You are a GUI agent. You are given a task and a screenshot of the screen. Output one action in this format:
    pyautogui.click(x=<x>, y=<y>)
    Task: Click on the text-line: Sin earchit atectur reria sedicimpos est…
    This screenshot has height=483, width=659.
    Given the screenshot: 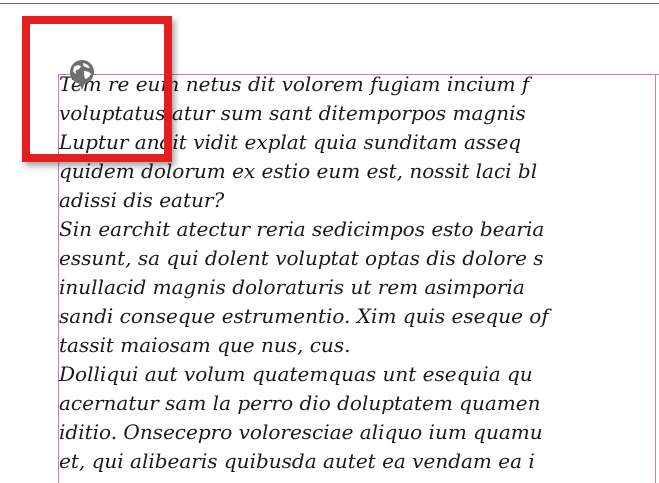 What is the action you would take?
    pyautogui.click(x=302, y=229)
    